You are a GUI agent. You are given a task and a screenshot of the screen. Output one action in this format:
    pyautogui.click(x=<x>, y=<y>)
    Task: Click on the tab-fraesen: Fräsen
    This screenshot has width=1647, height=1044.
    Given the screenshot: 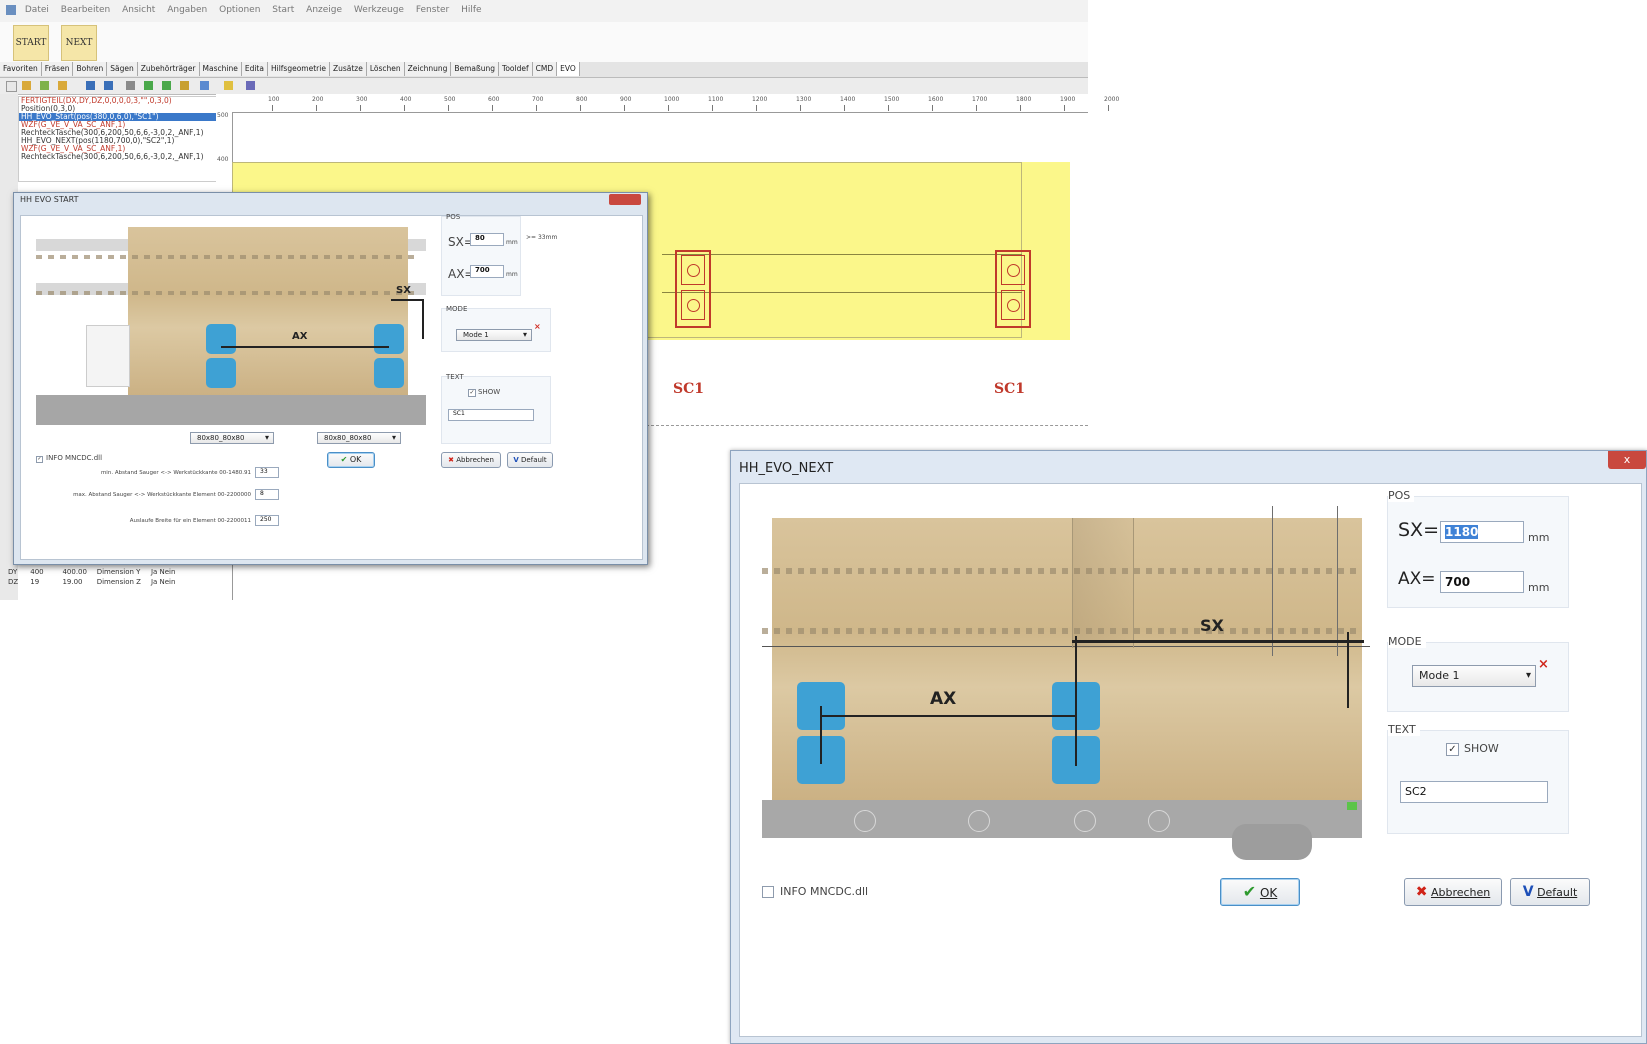 What is the action you would take?
    pyautogui.click(x=57, y=69)
    